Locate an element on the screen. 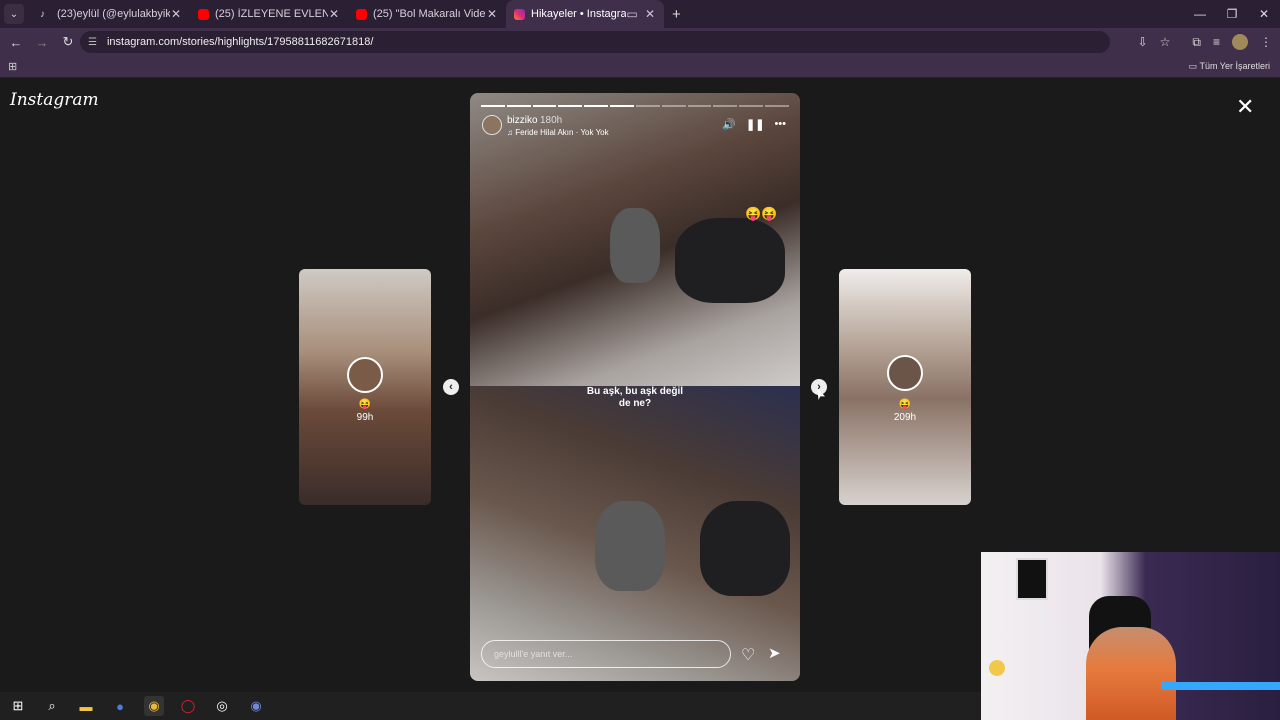 The width and height of the screenshot is (1280, 720). tab-tiktok: ♪ (23)eylül (@eylulakbyik) | TikTok ✕ is located at coordinates (111, 14).